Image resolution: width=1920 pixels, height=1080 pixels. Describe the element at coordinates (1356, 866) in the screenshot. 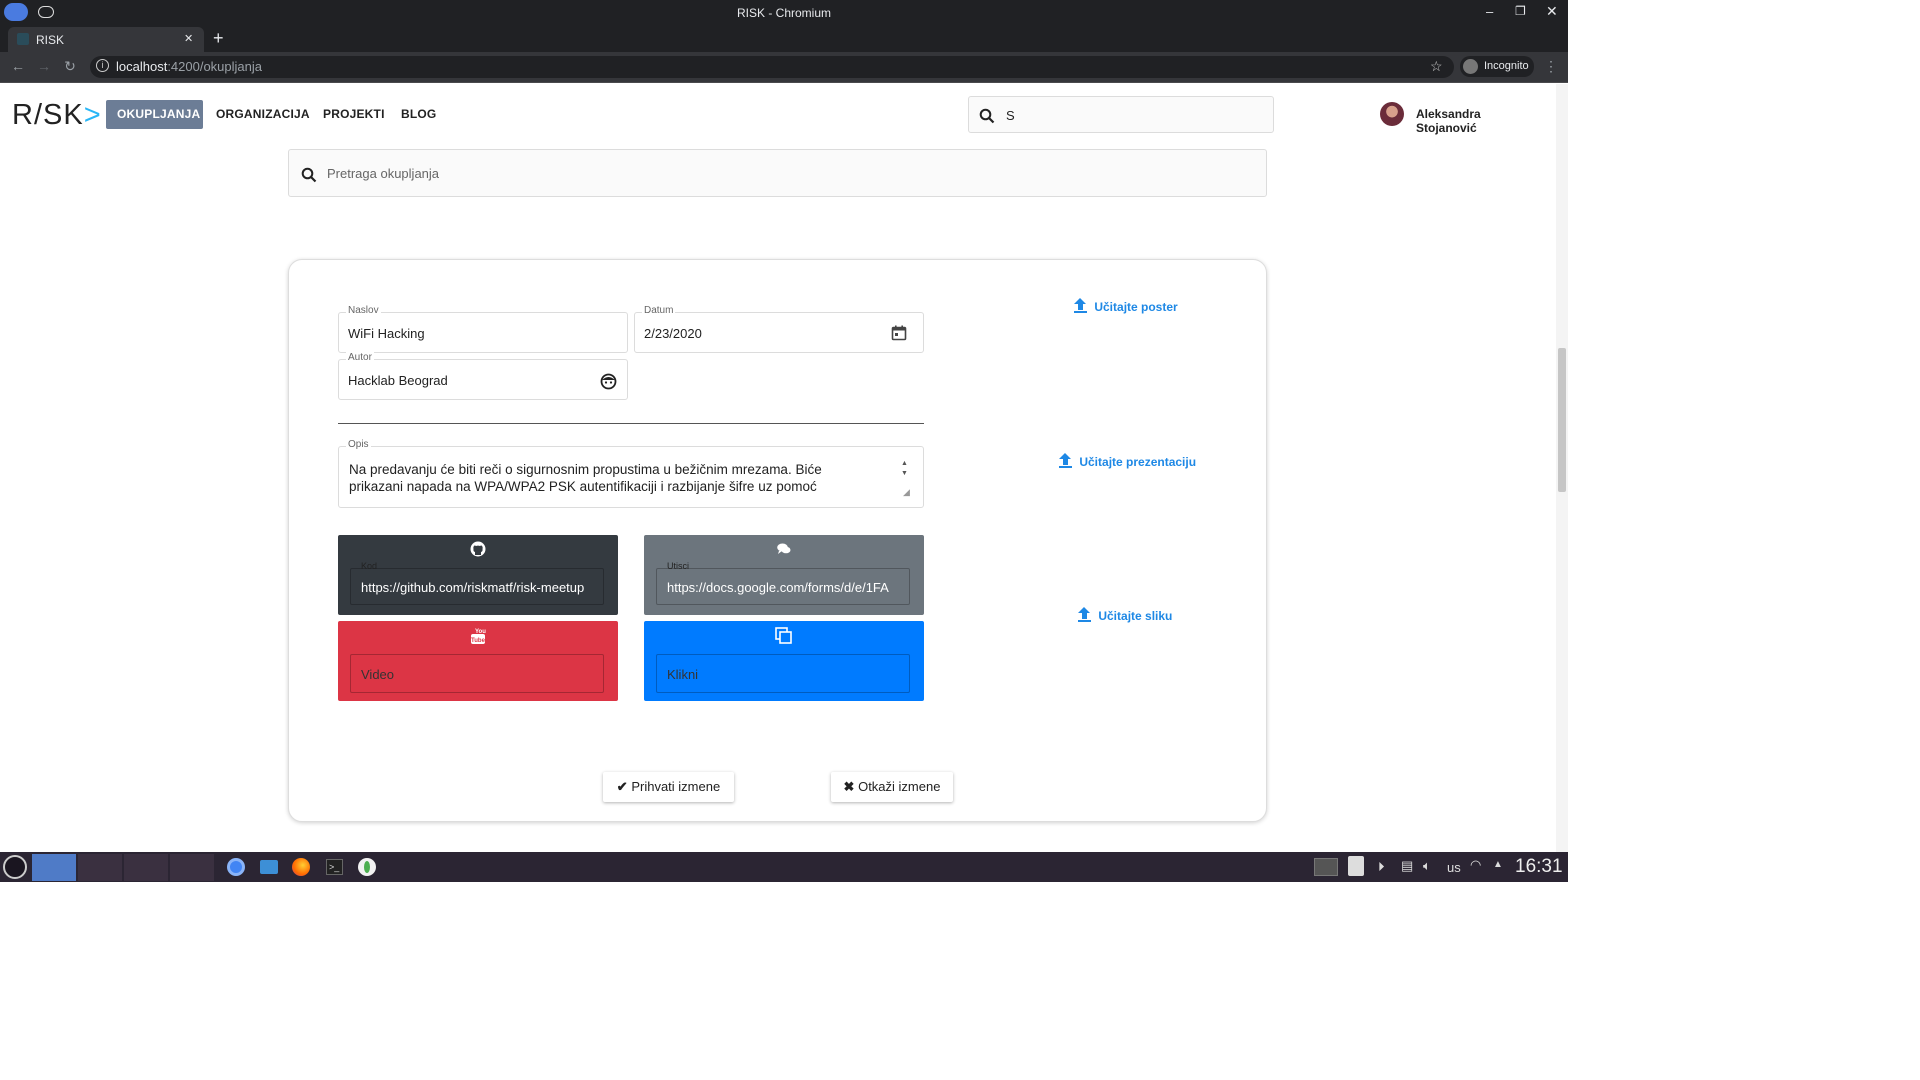

I see `trash-tray-icon` at that location.